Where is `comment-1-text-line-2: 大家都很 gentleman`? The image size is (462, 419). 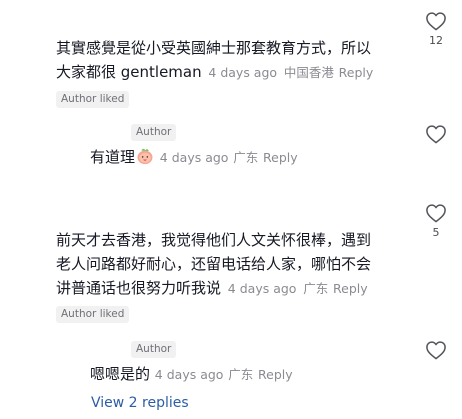
comment-1-text-line-2: 大家都很 gentleman is located at coordinates (129, 72).